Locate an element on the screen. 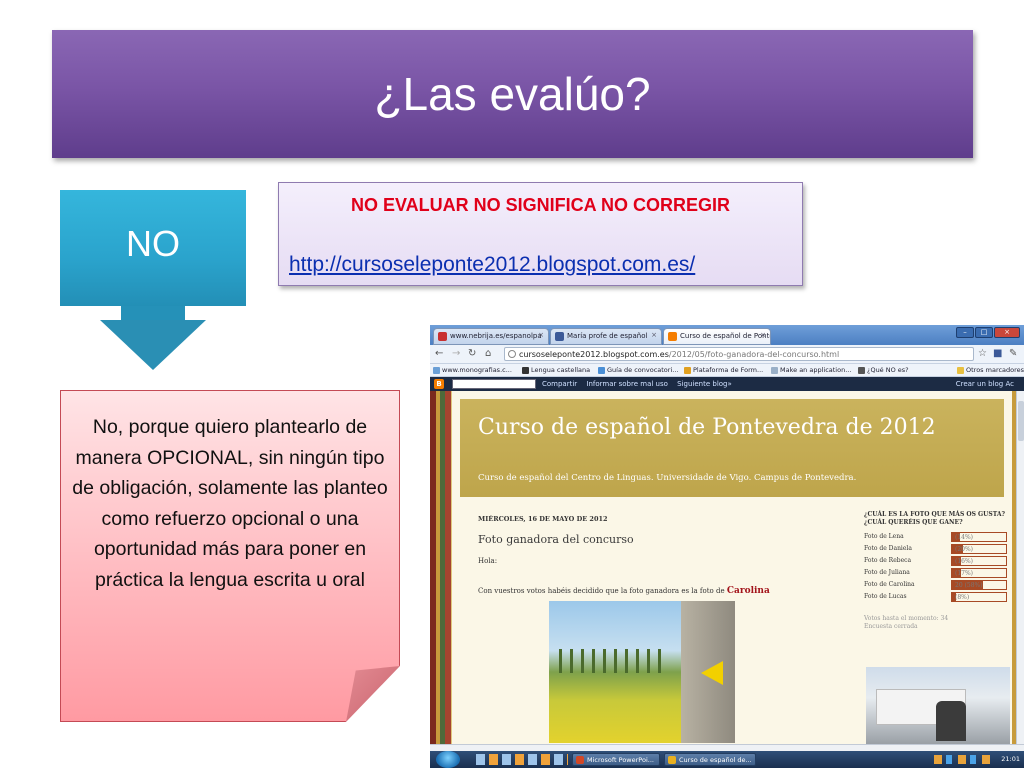  down-arrow-icon is located at coordinates (153, 345).